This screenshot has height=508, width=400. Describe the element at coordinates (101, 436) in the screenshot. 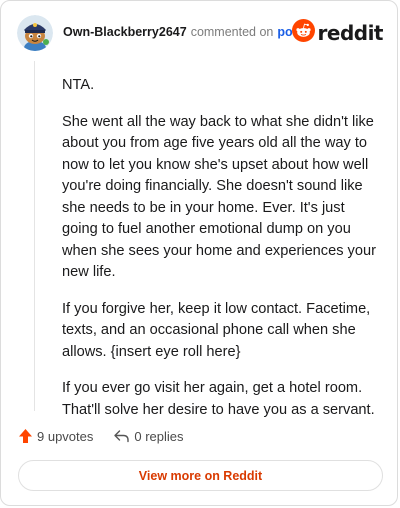

I see `comment-actions: 9 upvotes 0 replies` at that location.